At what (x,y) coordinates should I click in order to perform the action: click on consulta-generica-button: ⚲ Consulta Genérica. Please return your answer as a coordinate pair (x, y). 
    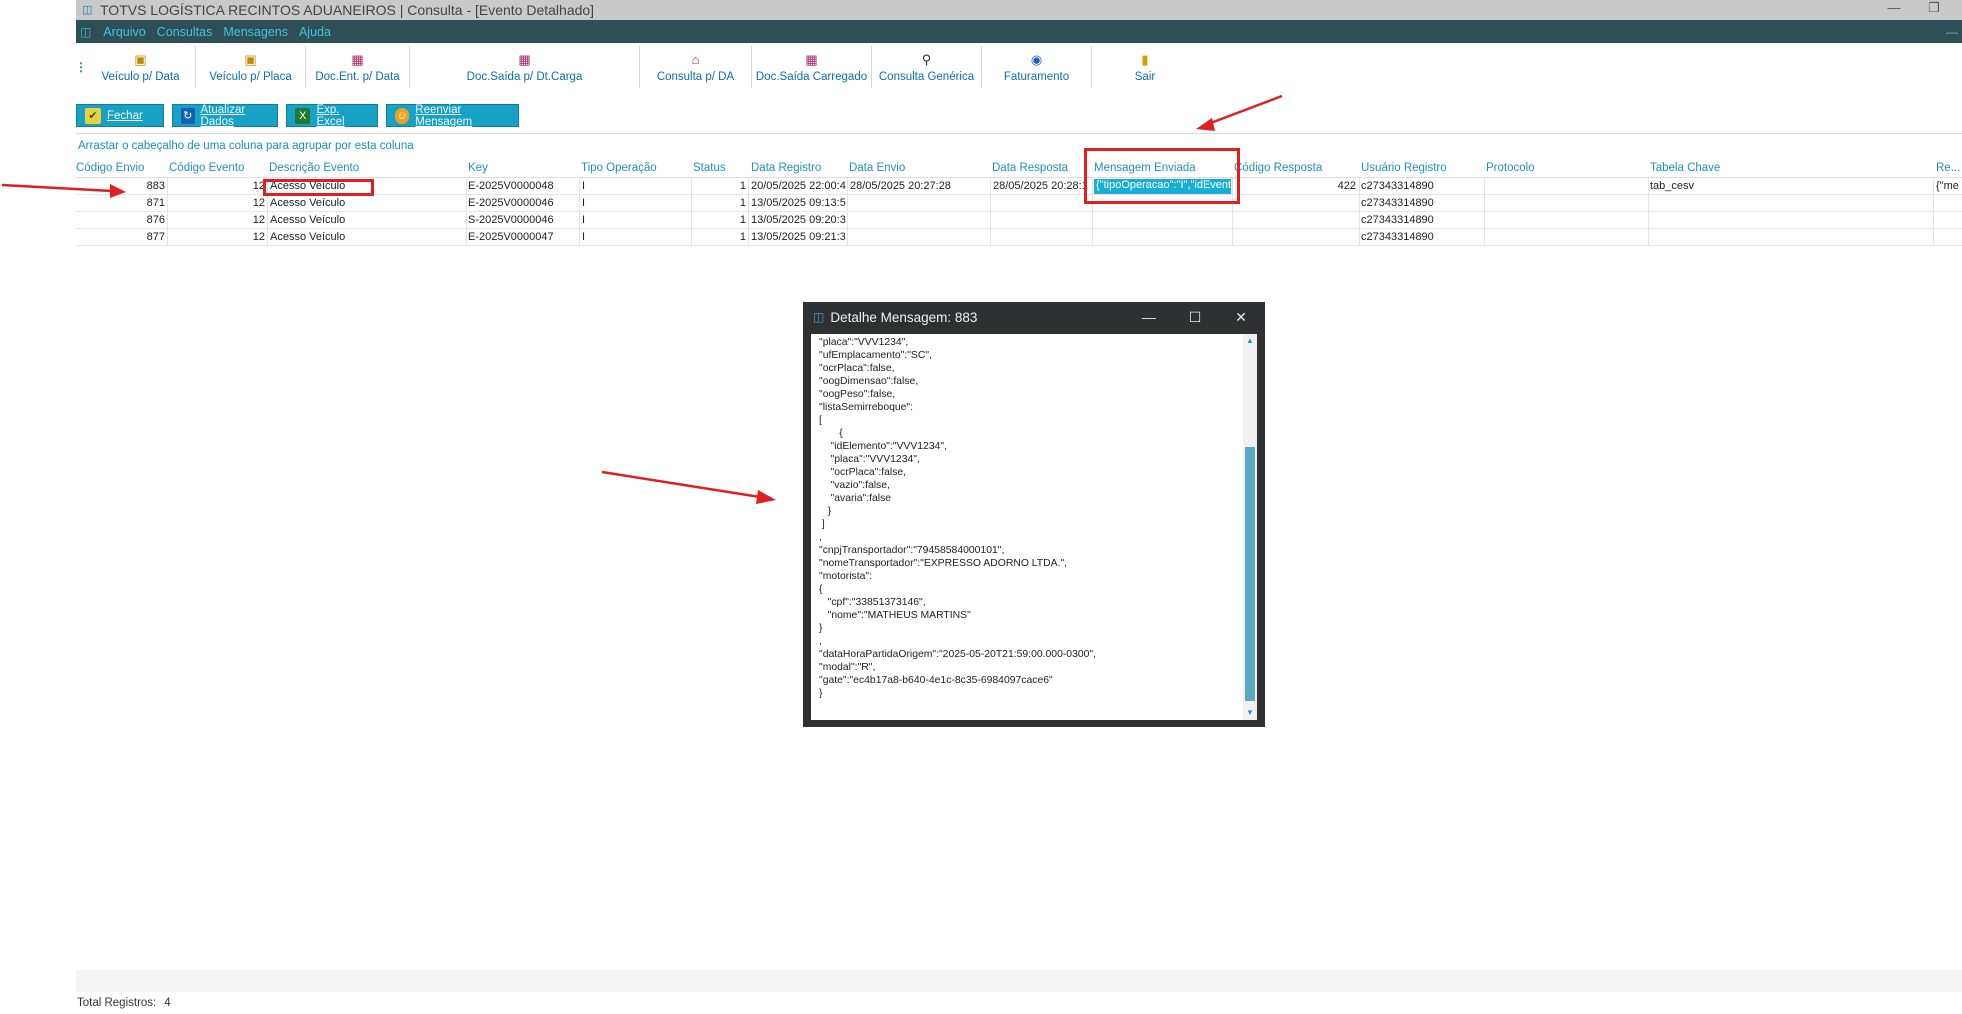
    Looking at the image, I should click on (927, 67).